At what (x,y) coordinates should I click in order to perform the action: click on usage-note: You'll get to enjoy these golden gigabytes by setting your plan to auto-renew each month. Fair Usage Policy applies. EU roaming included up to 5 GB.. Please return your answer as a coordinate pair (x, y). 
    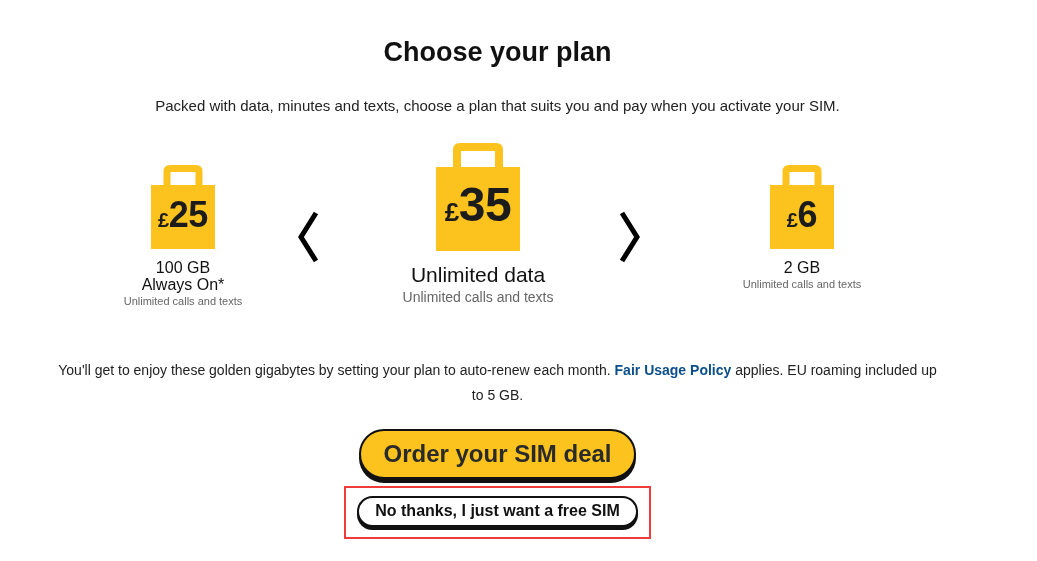
    Looking at the image, I should click on (497, 382).